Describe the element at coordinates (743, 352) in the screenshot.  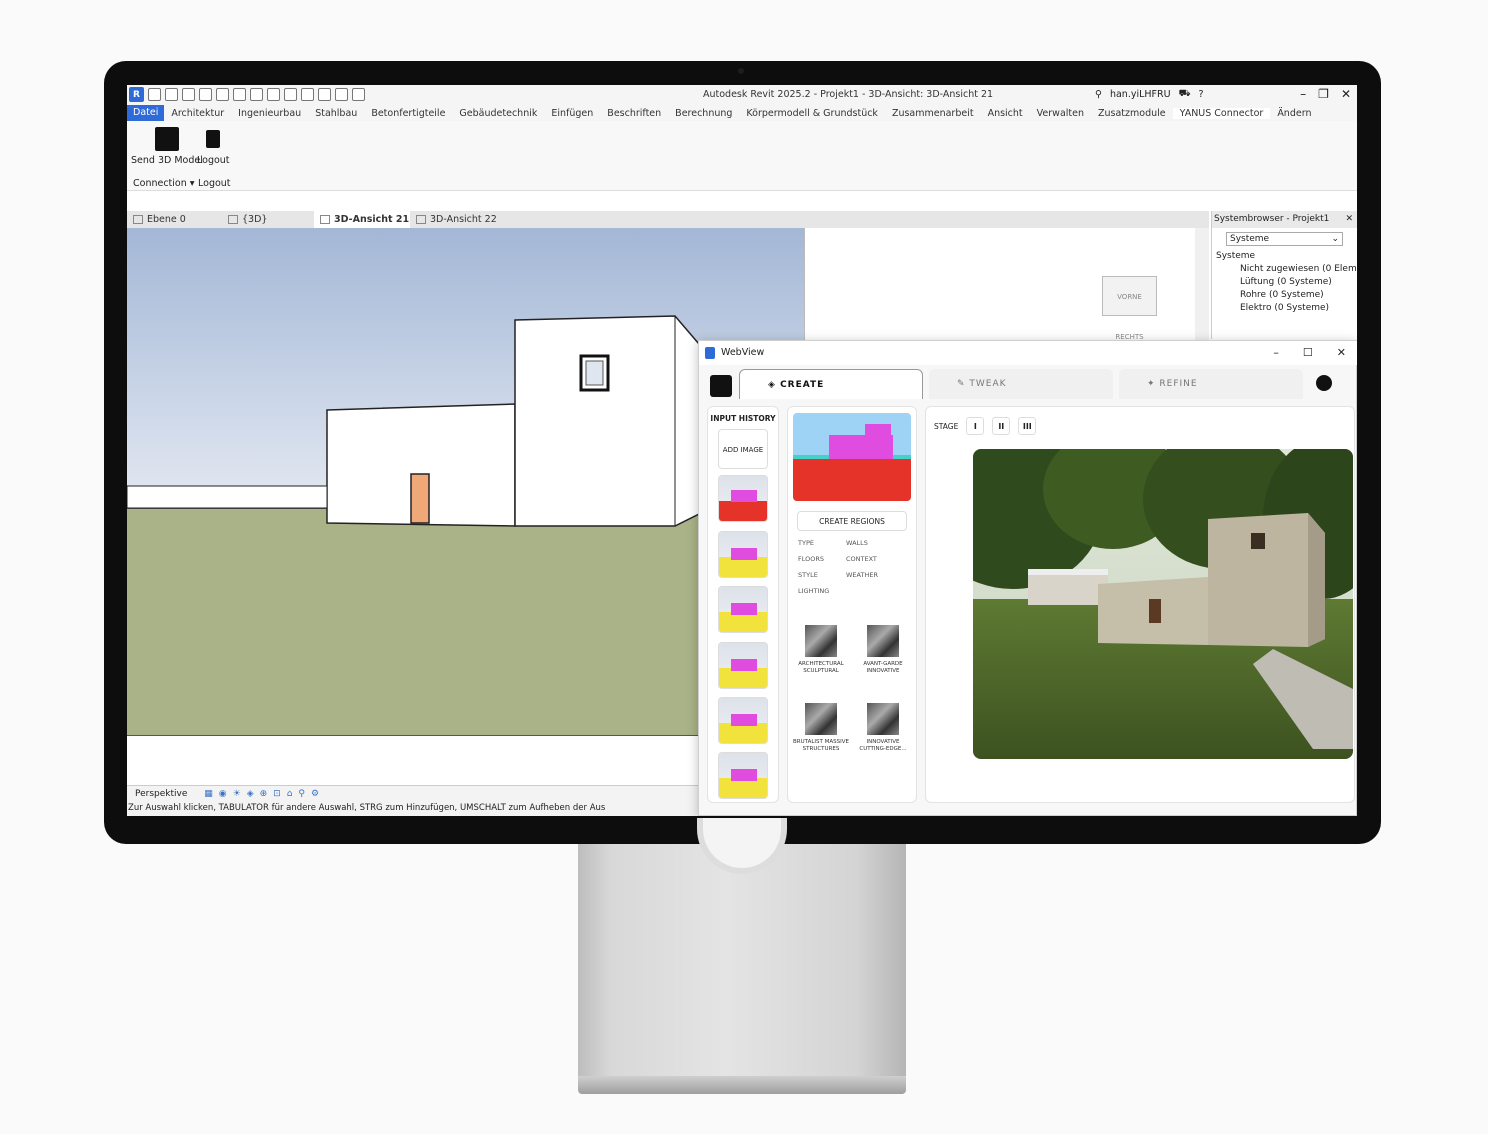
I see `webview-title: WebView` at that location.